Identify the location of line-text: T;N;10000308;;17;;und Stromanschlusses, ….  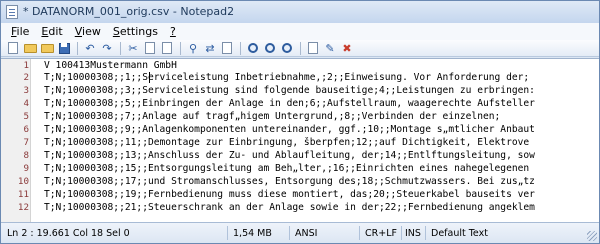
(289, 181).